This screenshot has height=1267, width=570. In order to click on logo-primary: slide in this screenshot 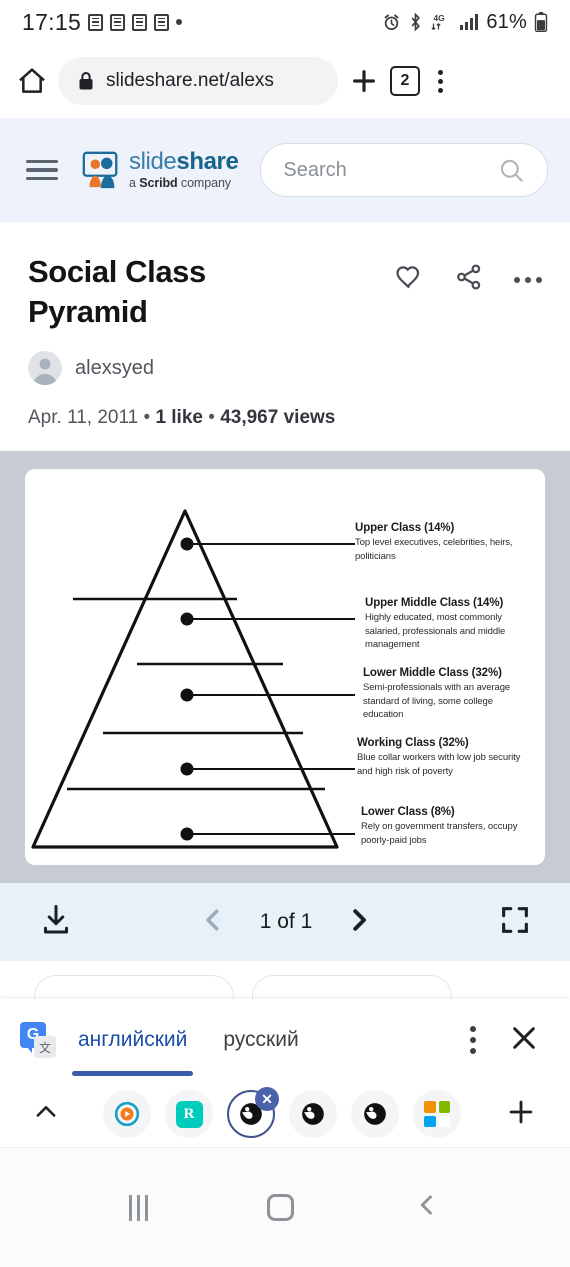, I will do `click(153, 162)`.